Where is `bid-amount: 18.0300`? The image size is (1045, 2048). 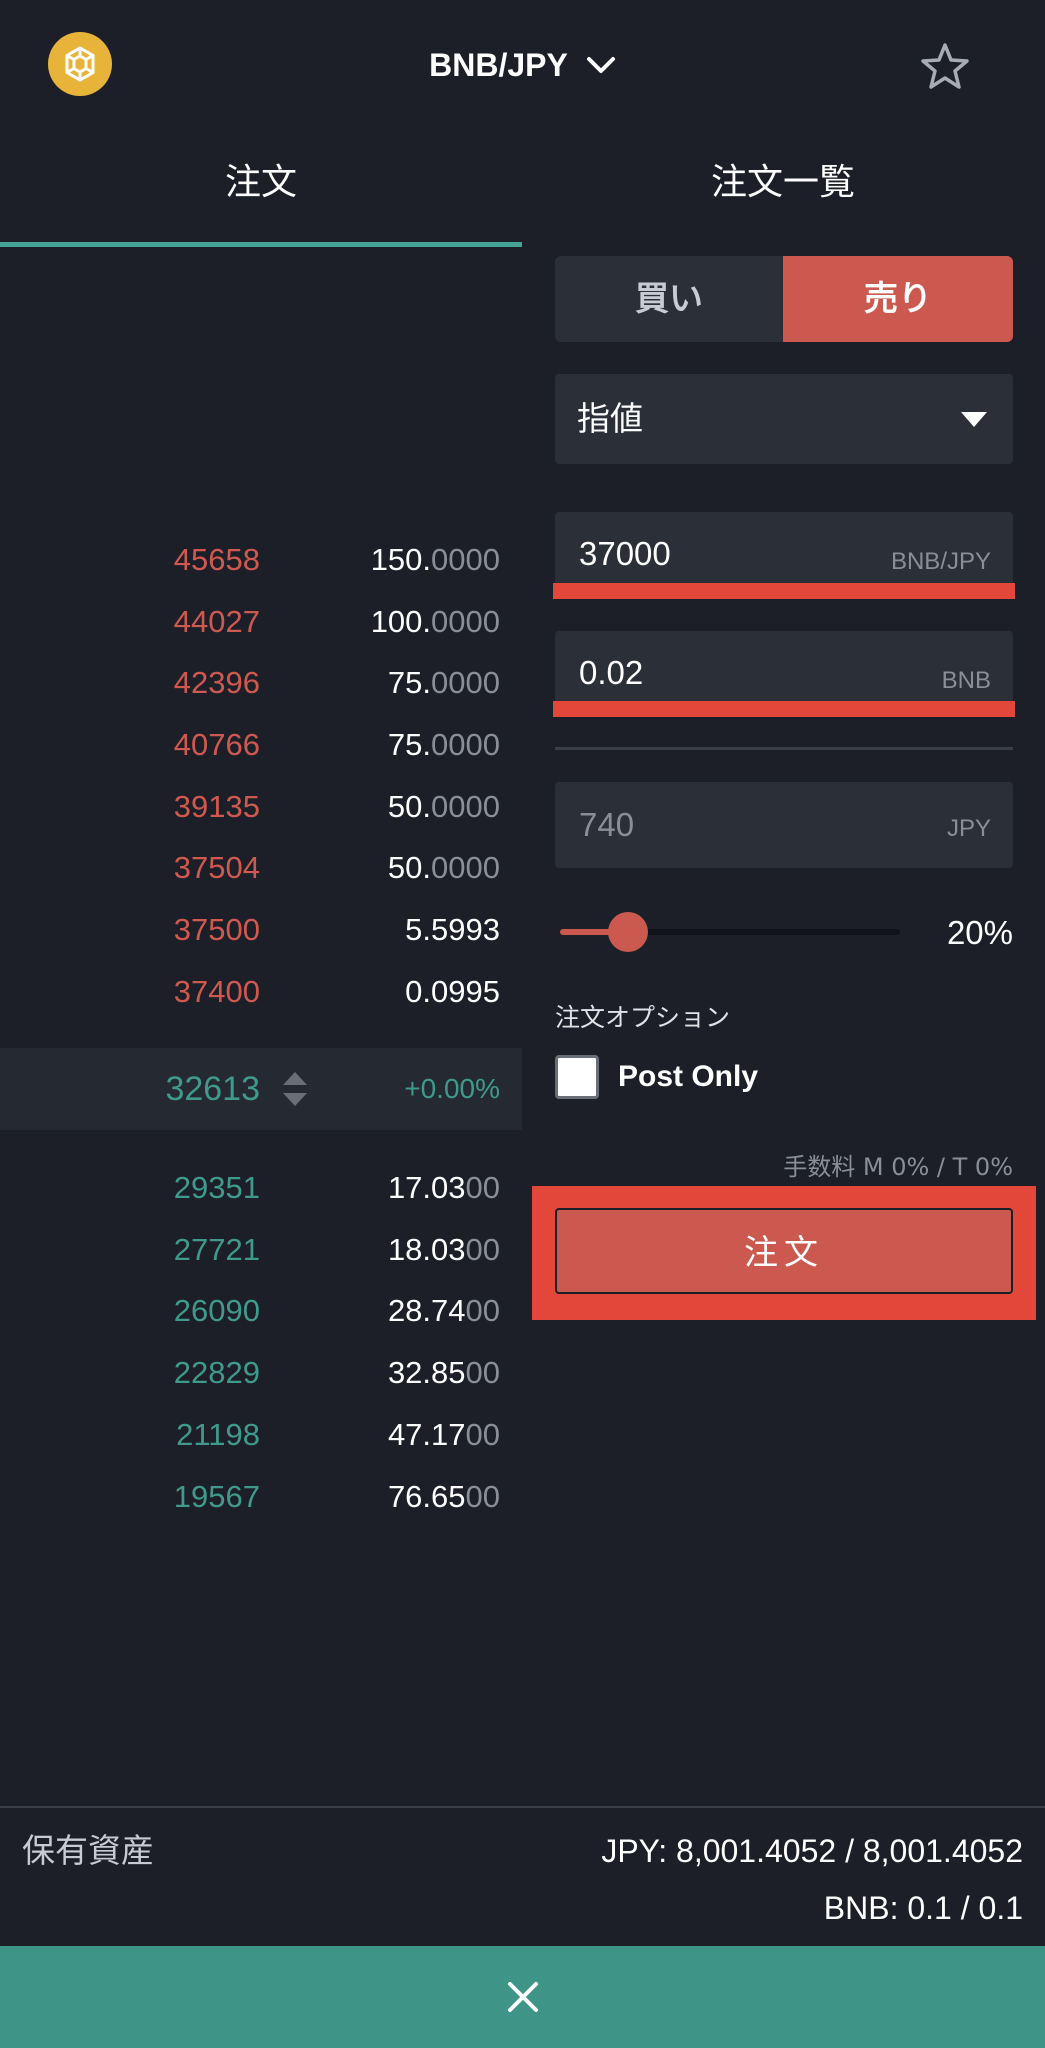
bid-amount: 18.0300 is located at coordinates (443, 1249).